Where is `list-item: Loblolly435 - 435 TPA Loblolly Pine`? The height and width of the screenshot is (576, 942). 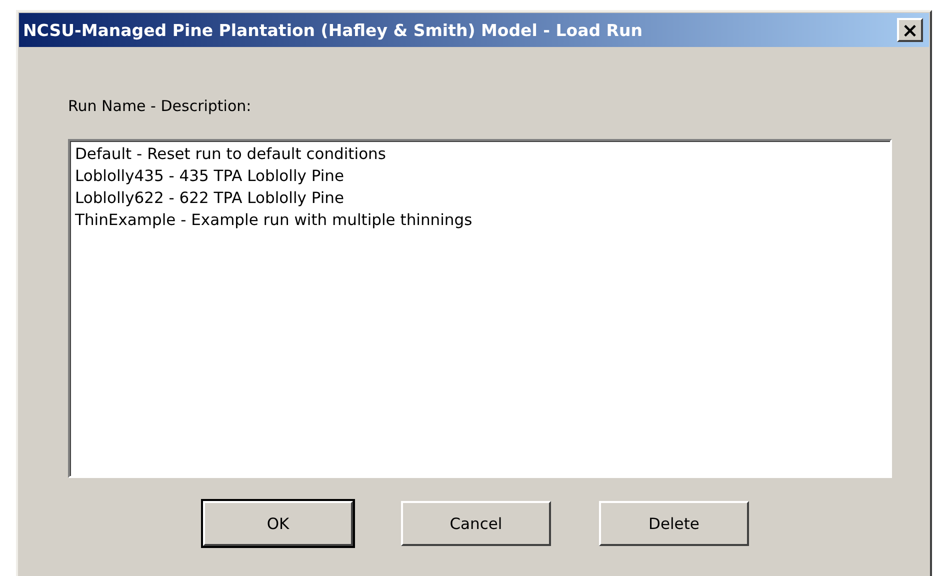
list-item: Loblolly435 - 435 TPA Loblolly Pine is located at coordinates (480, 176).